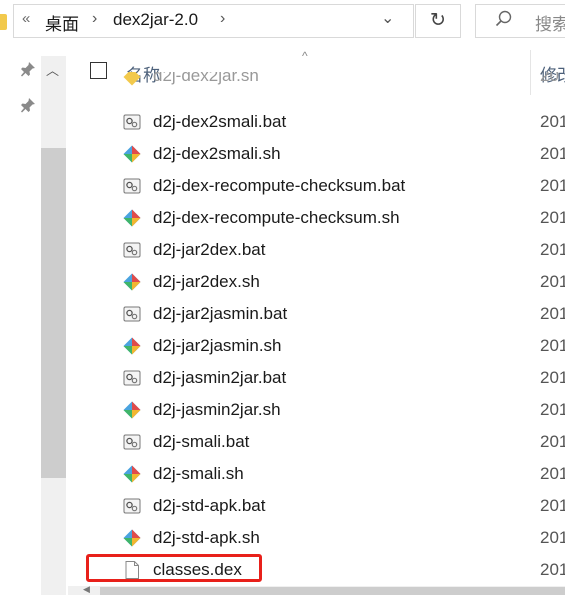 This screenshot has height=595, width=565. What do you see at coordinates (316, 378) in the screenshot?
I see `file-row: d2j-jasmin2jar.bat 201` at bounding box center [316, 378].